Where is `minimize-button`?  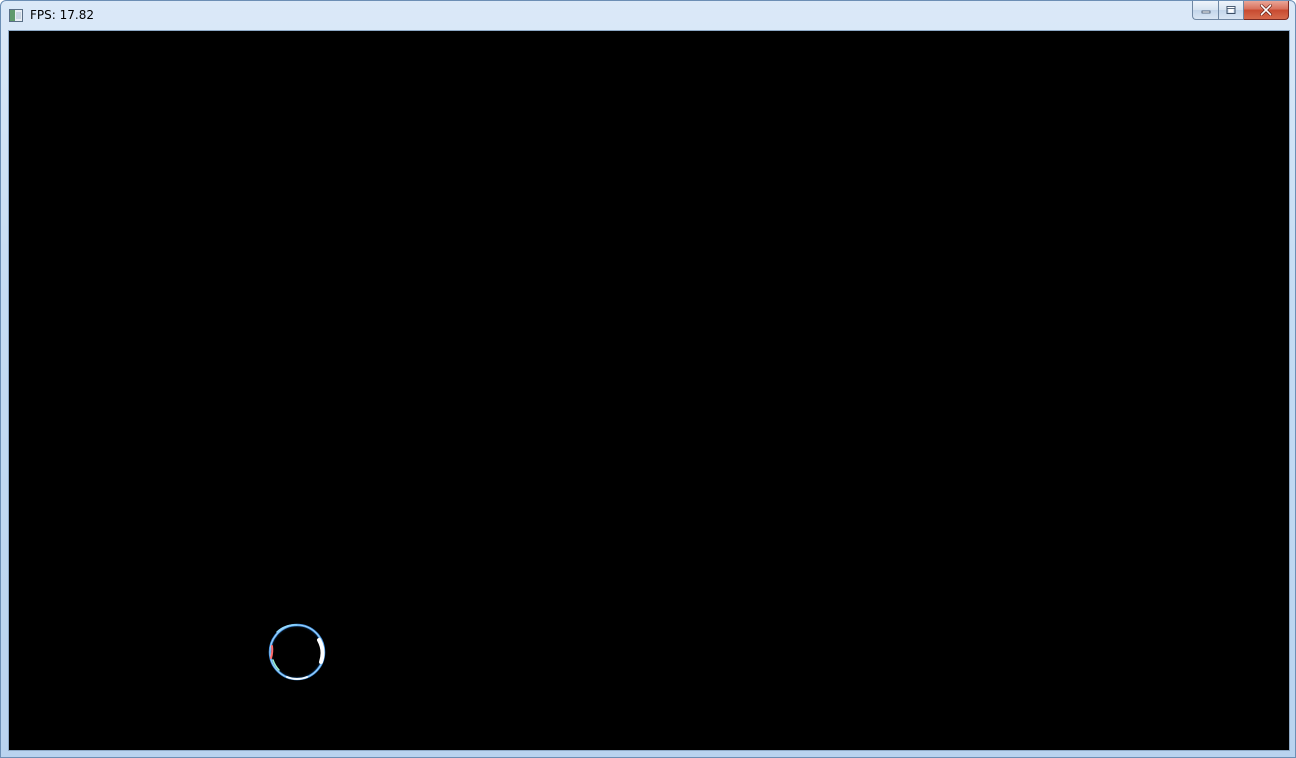 minimize-button is located at coordinates (1205, 10).